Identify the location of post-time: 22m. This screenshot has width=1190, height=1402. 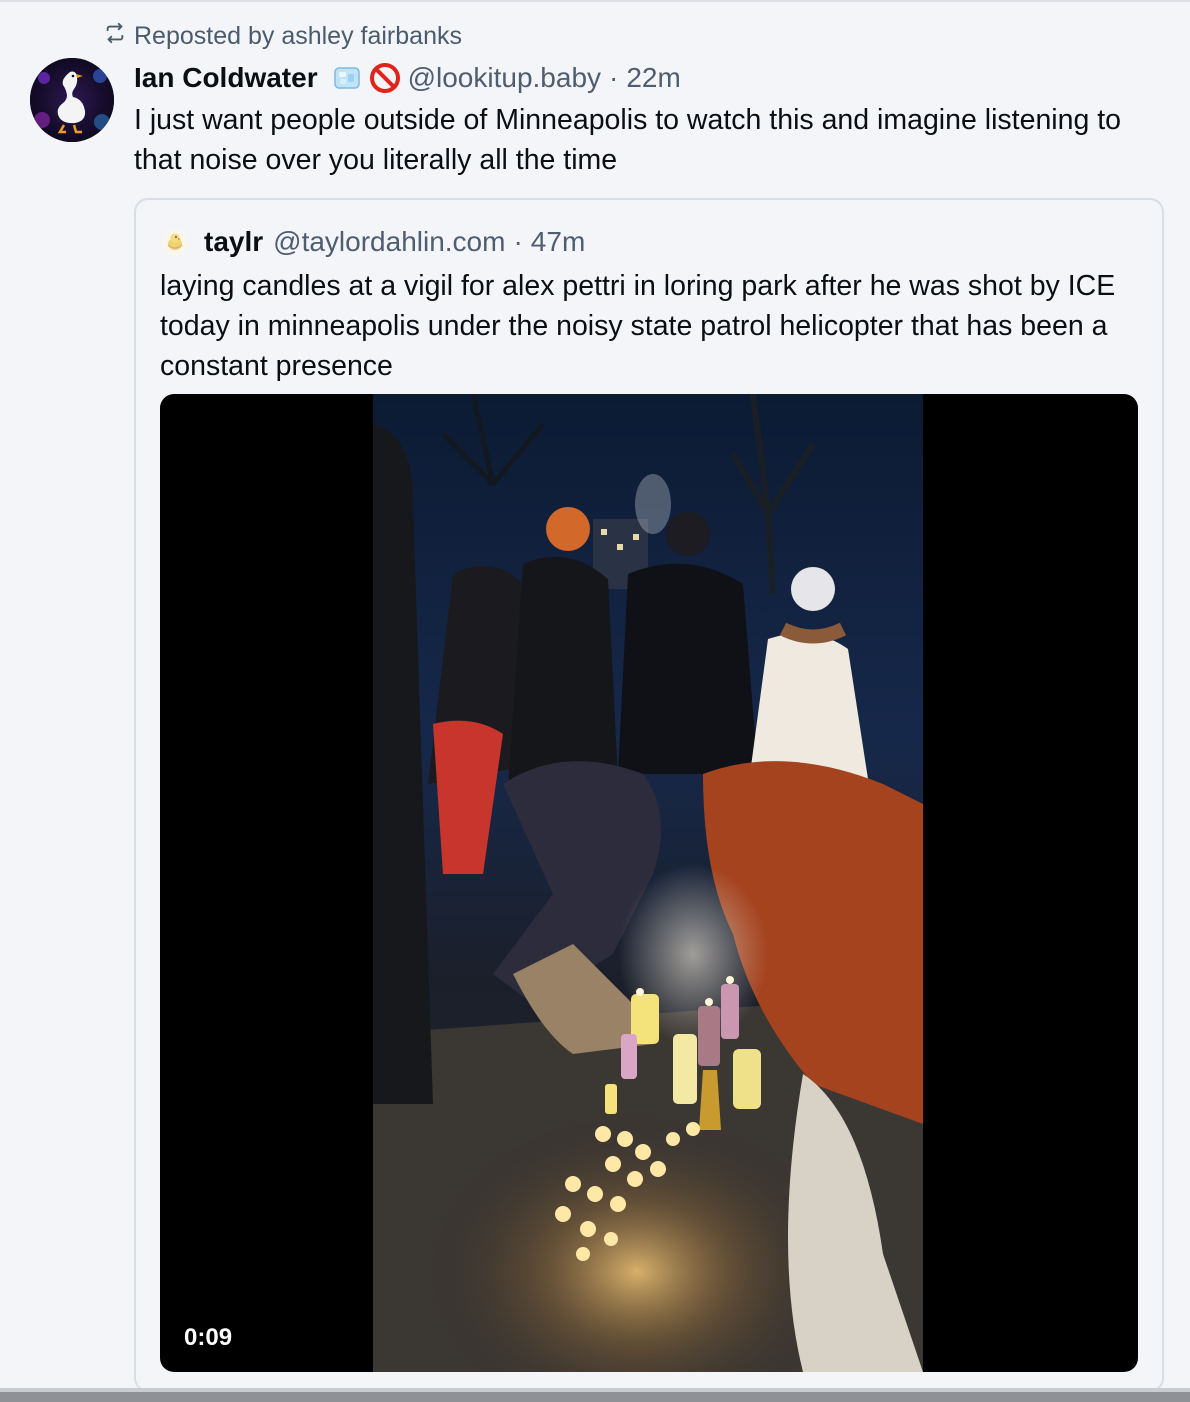
(653, 78).